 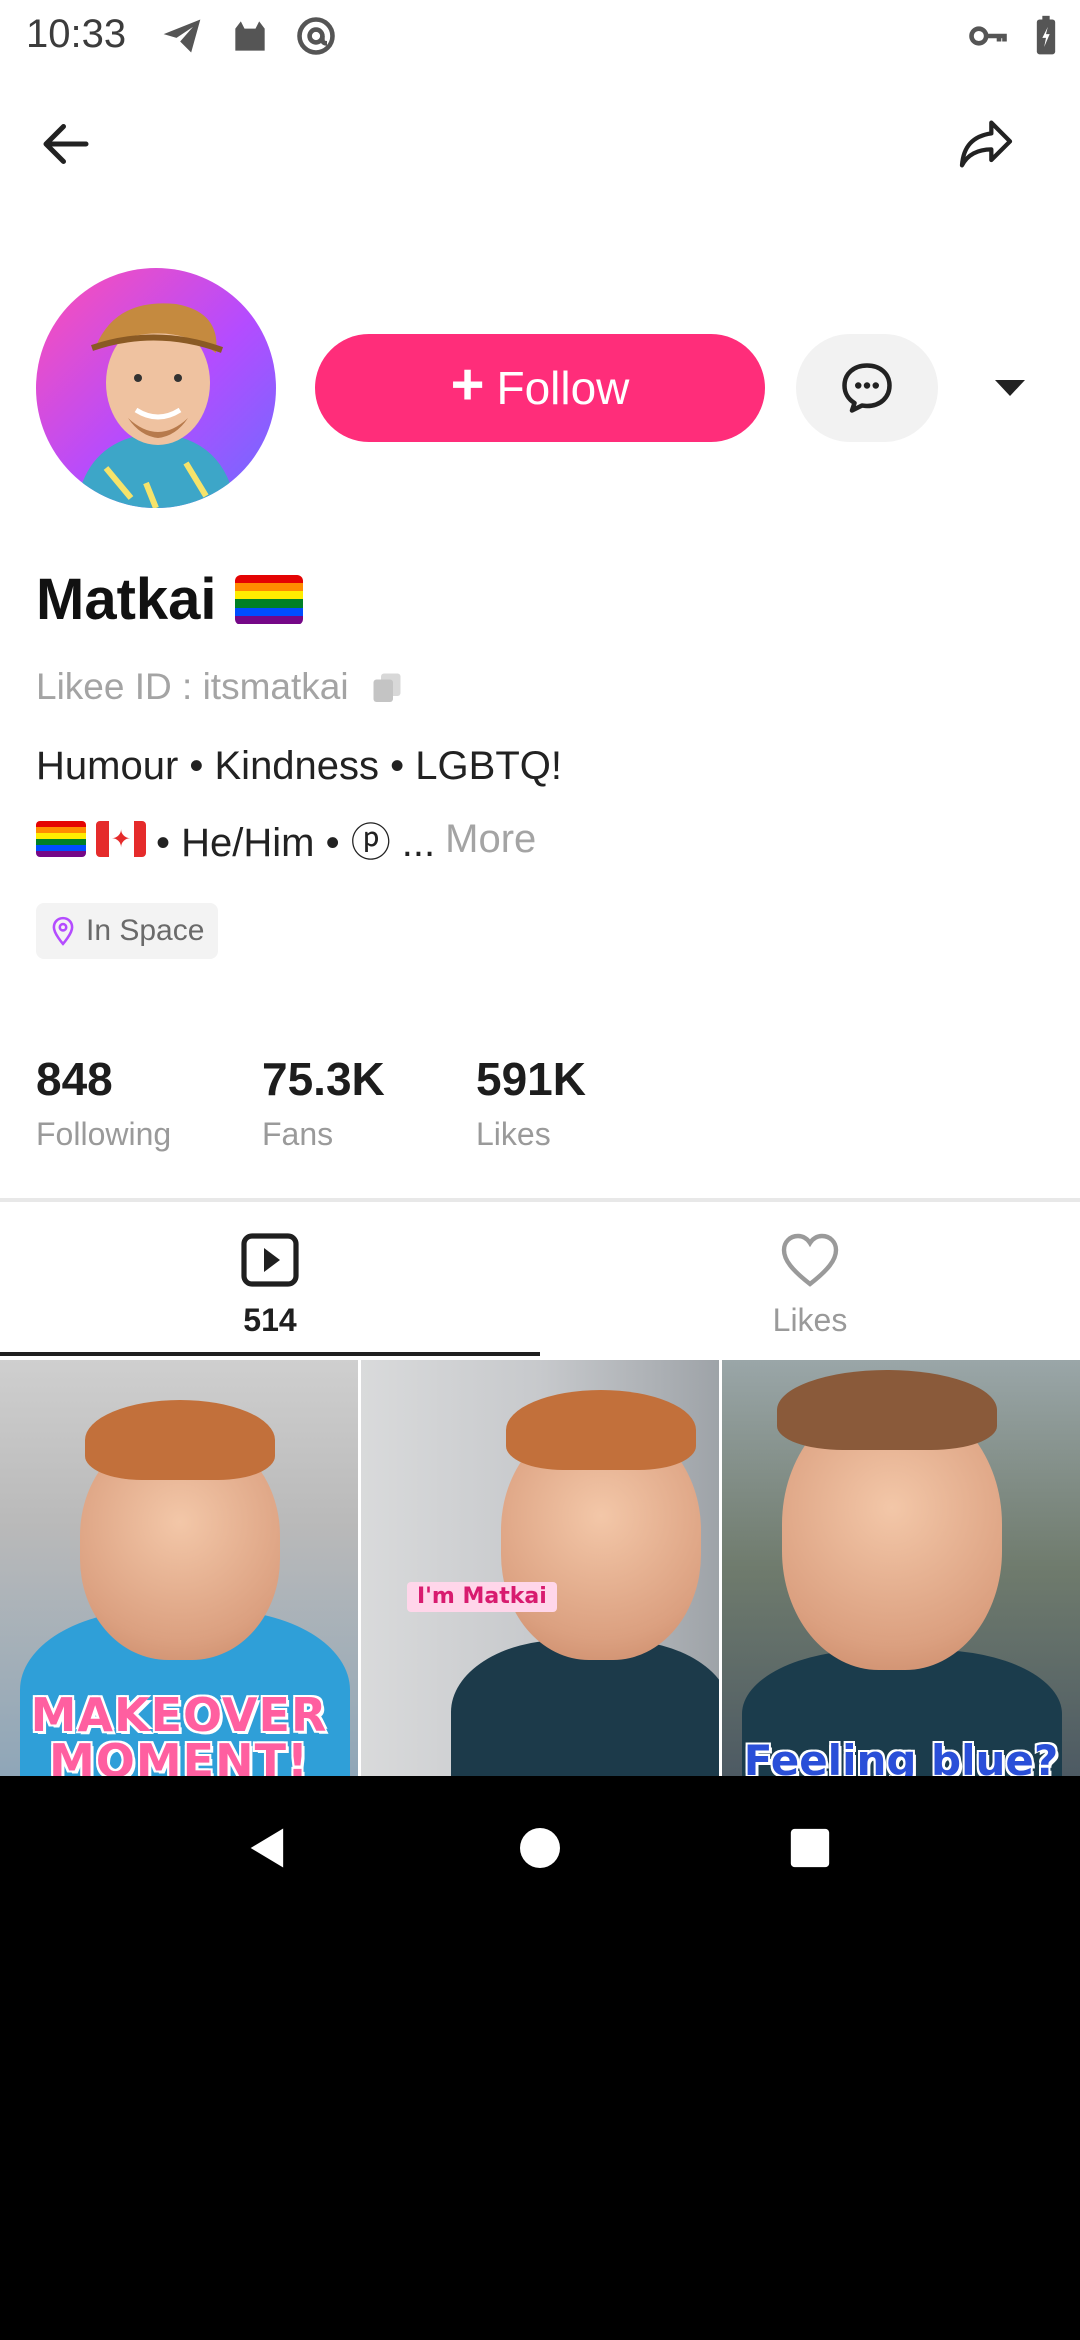 I want to click on heart-icon, so click(x=810, y=1260).